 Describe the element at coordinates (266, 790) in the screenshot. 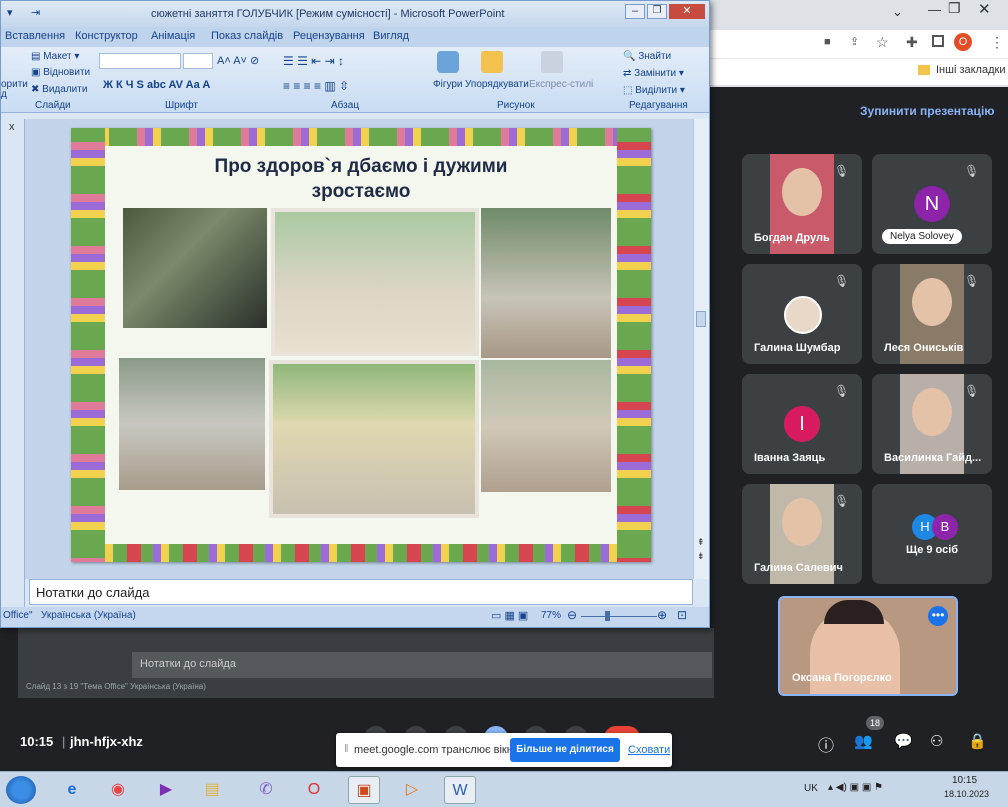

I see `viber-icon: ✆` at that location.